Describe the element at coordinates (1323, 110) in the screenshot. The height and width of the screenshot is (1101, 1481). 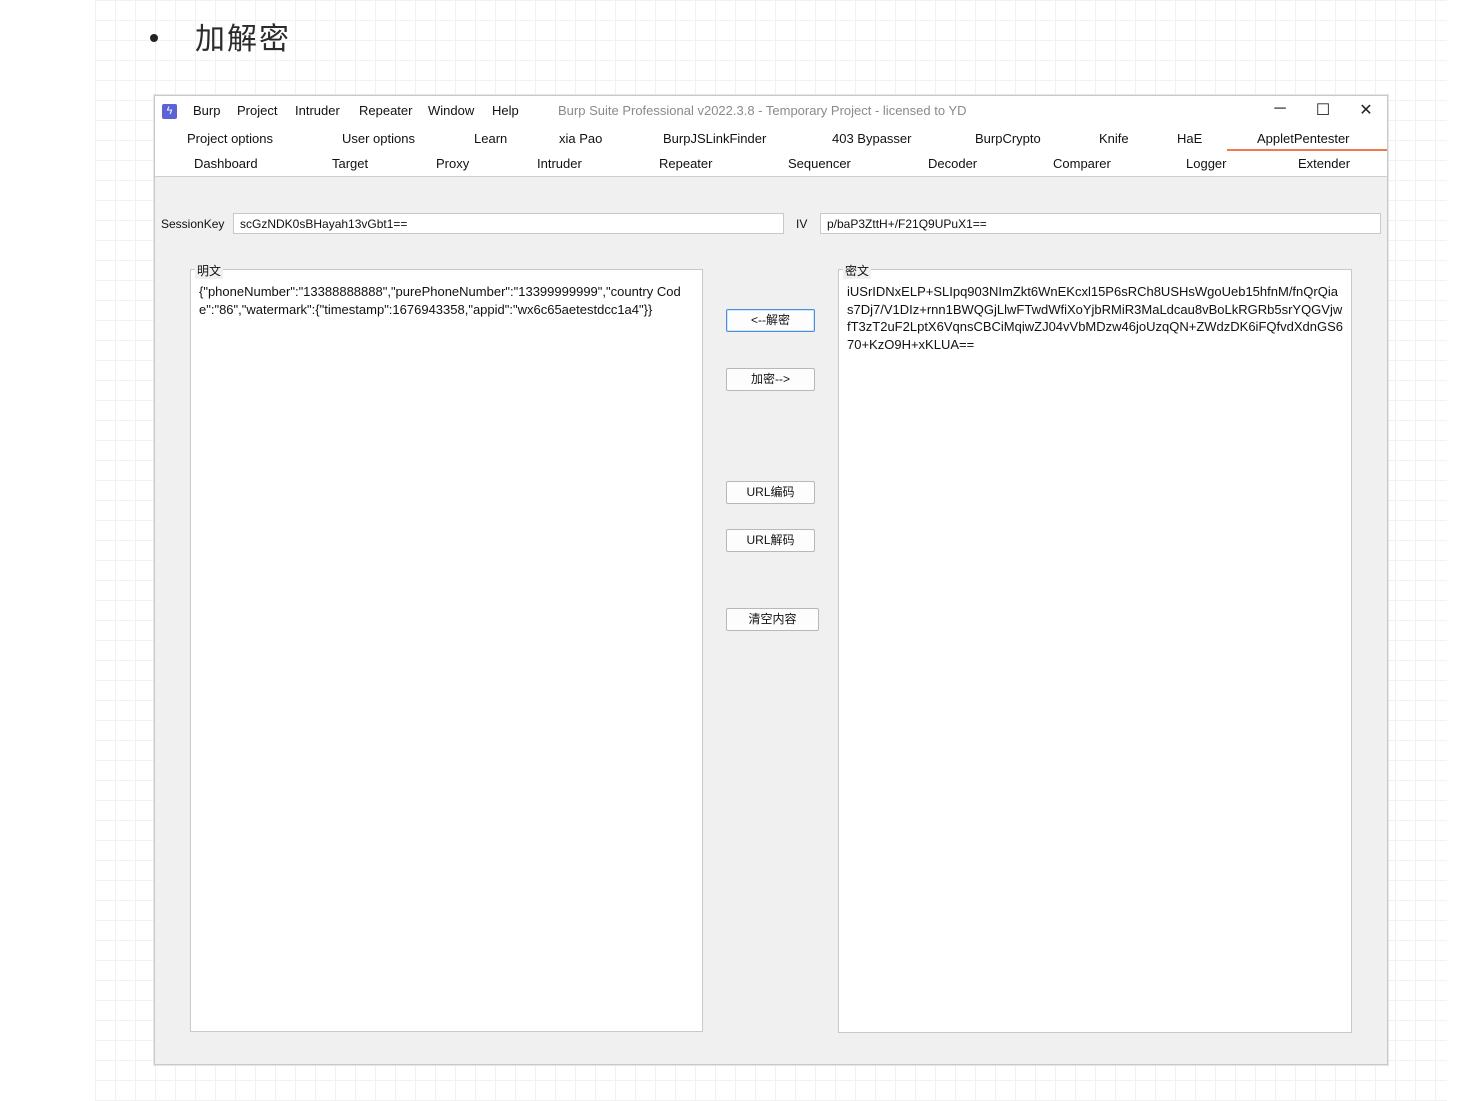
I see `maximize-icon: ☐` at that location.